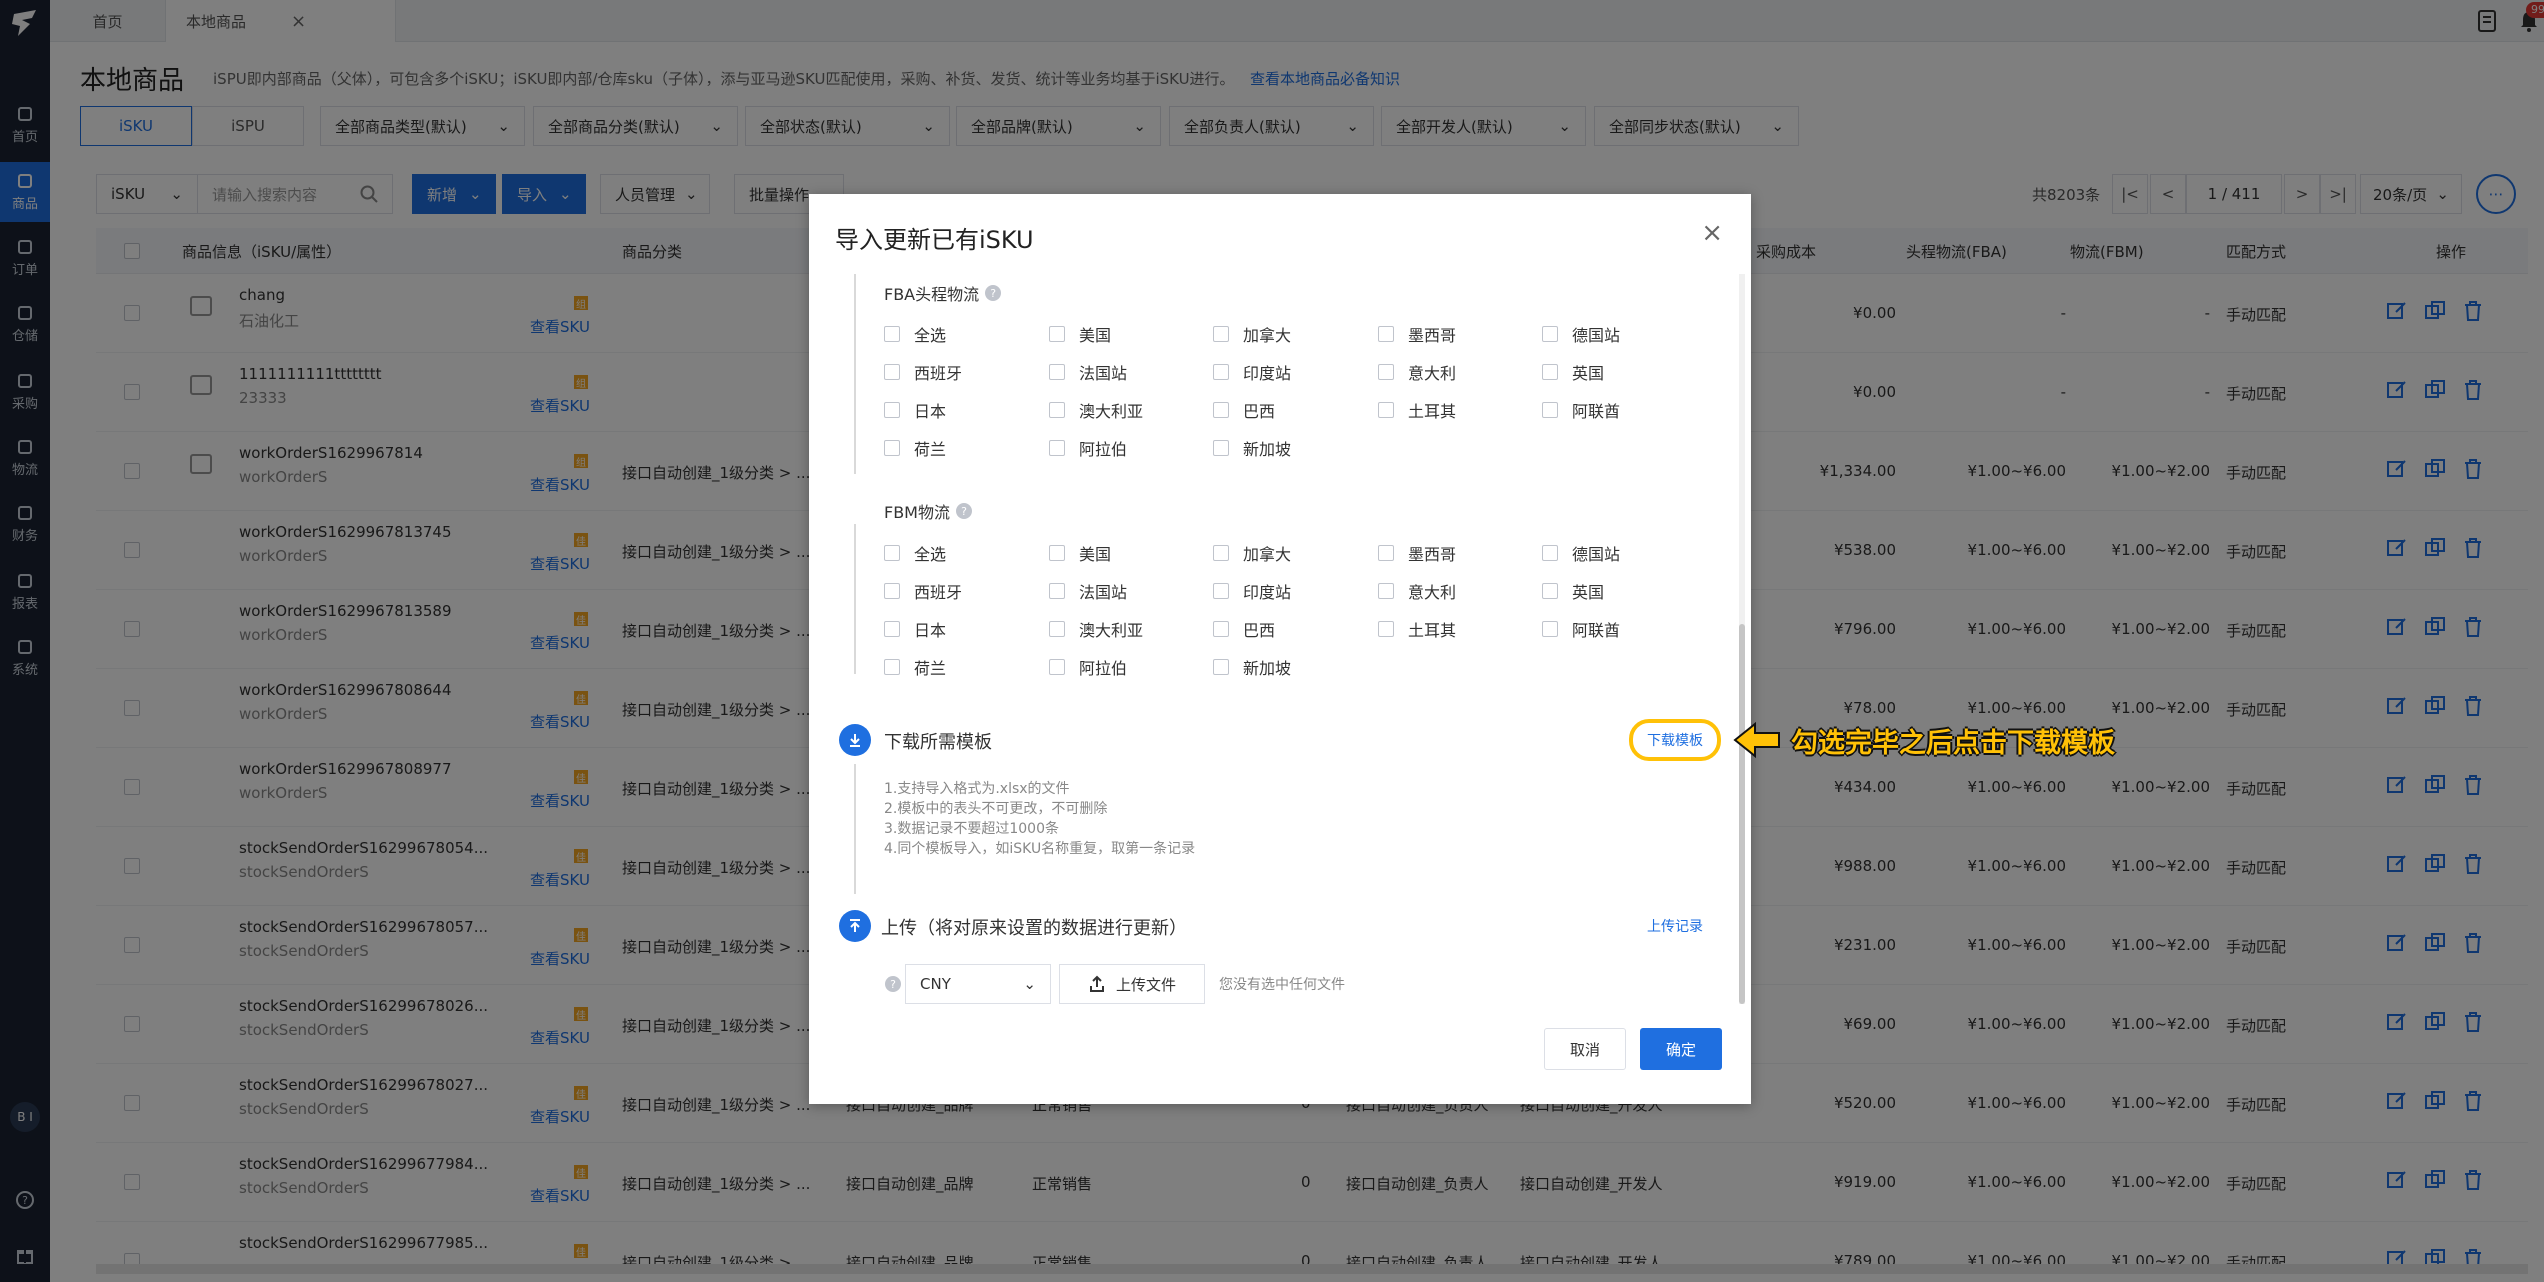  What do you see at coordinates (1040, 849) in the screenshot?
I see `note-4: 4.同个模板导入，如iSKU名称重复，取第一条记录` at bounding box center [1040, 849].